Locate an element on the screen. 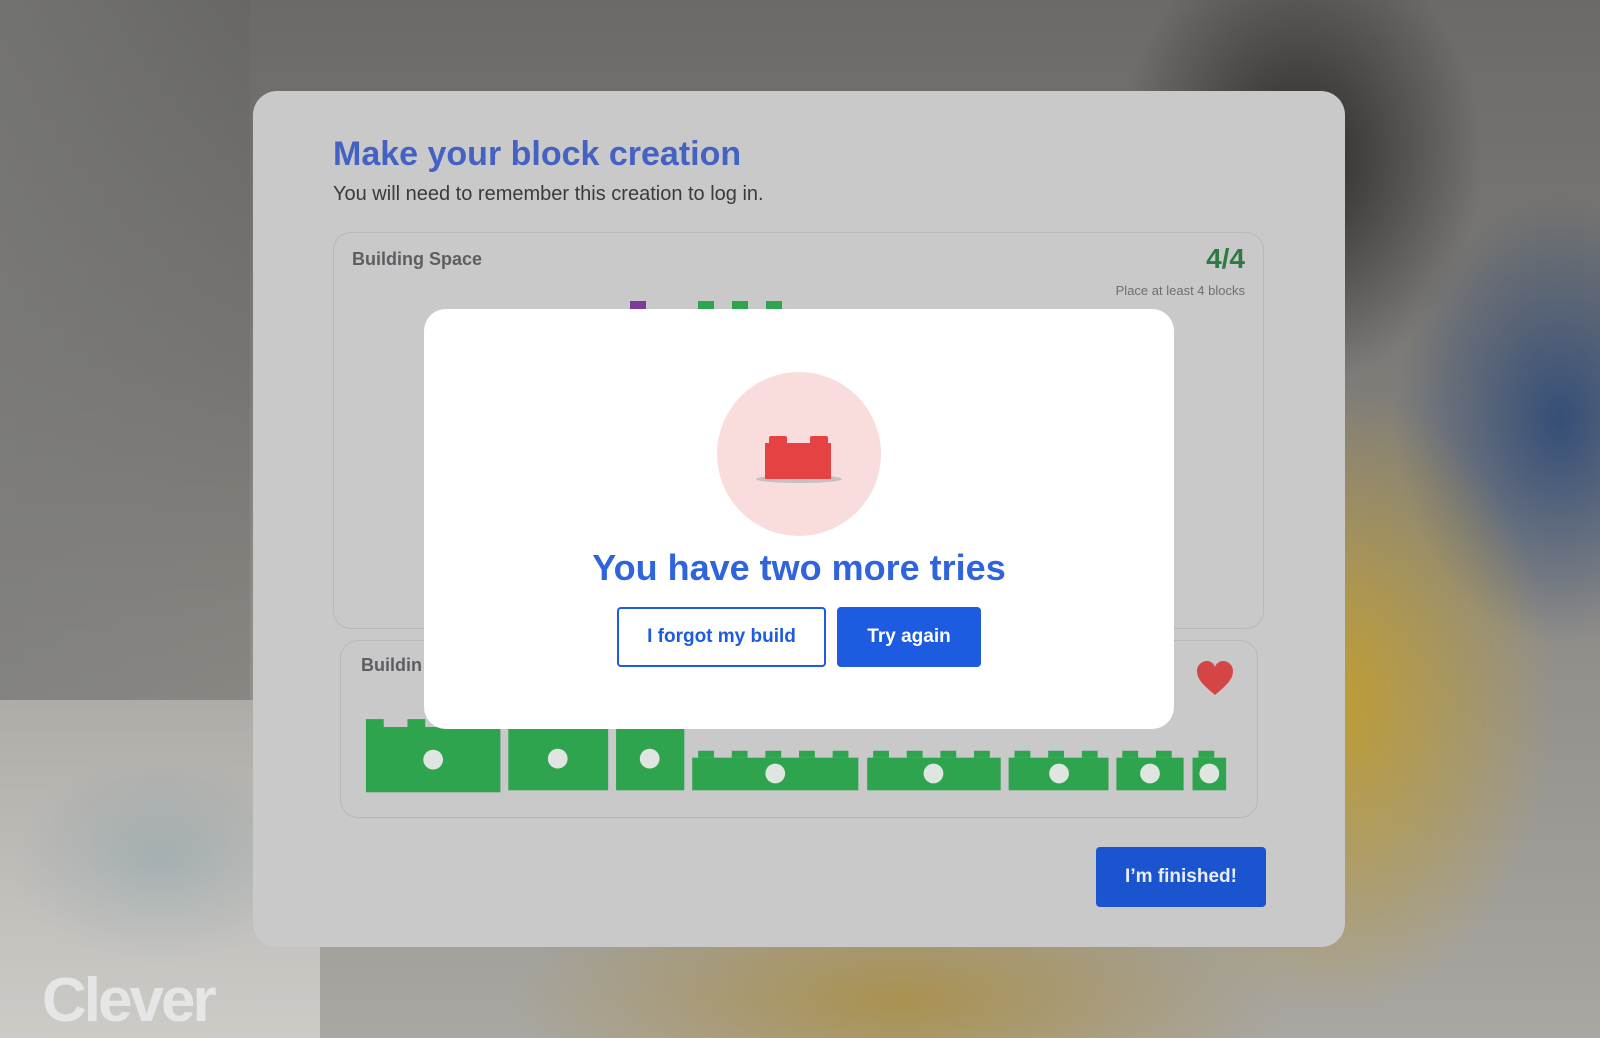 The width and height of the screenshot is (1600, 1038). finished-button: I’m finished! is located at coordinates (1181, 877).